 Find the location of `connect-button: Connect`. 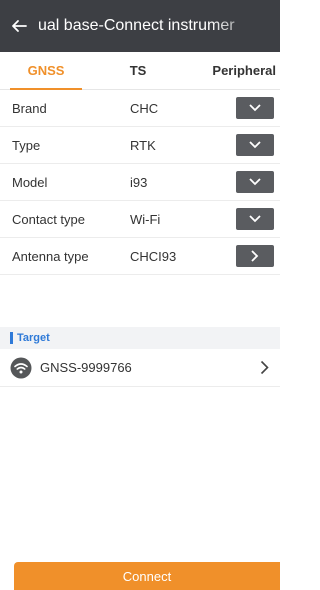

connect-button: Connect is located at coordinates (147, 576).